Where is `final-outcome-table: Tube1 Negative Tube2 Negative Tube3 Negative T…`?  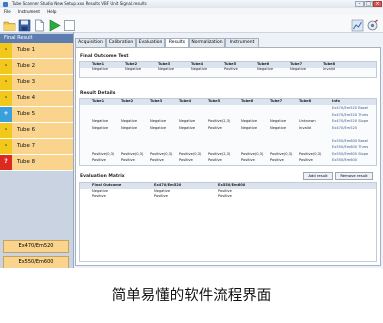
final-outcome-table: Tube1 Negative Tube2 Negative Tube3 Negative T… is located at coordinates (228, 69).